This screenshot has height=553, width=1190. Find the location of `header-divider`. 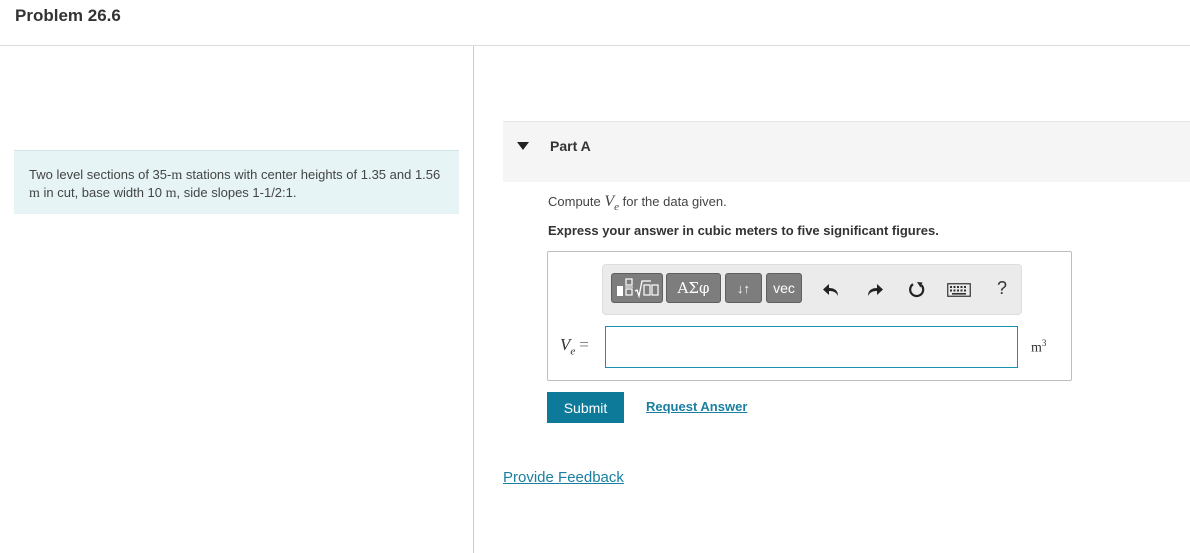

header-divider is located at coordinates (595, 45).